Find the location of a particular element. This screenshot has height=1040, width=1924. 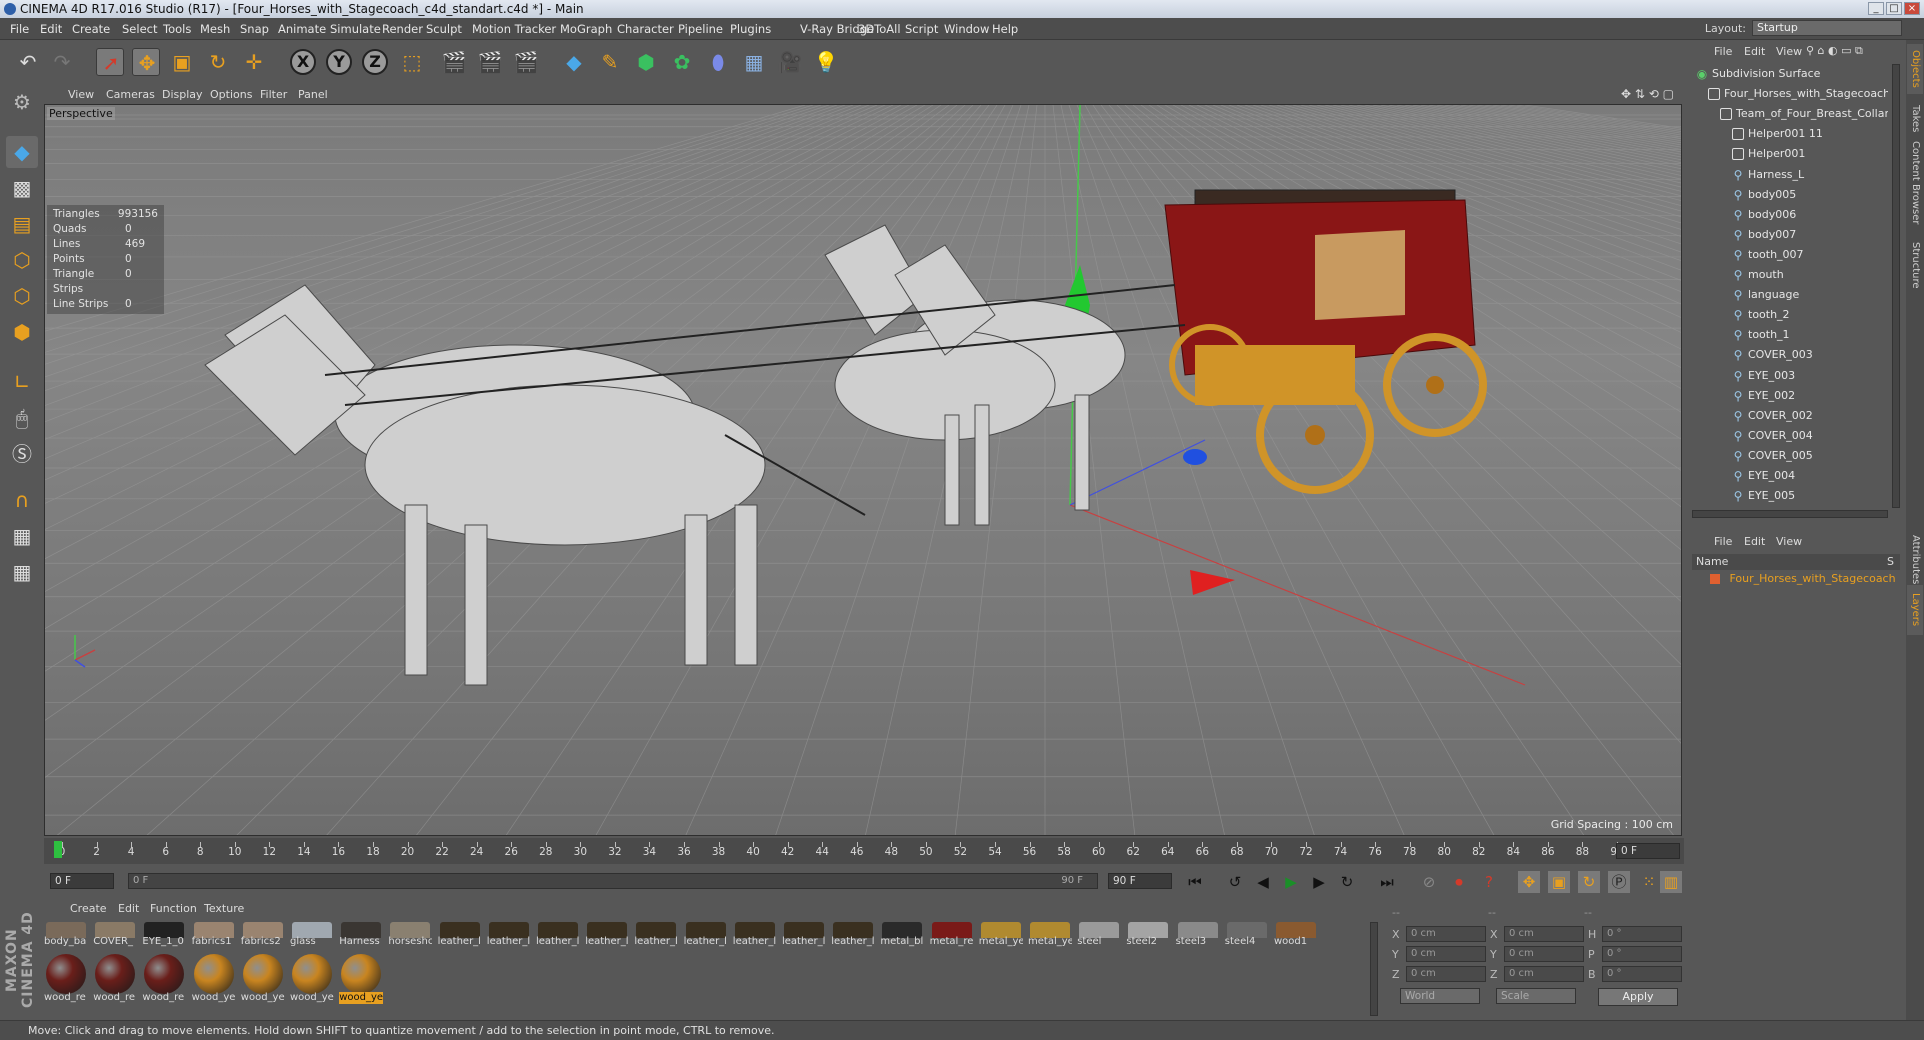

planar-workplane-button: ▦ is located at coordinates (22, 572).